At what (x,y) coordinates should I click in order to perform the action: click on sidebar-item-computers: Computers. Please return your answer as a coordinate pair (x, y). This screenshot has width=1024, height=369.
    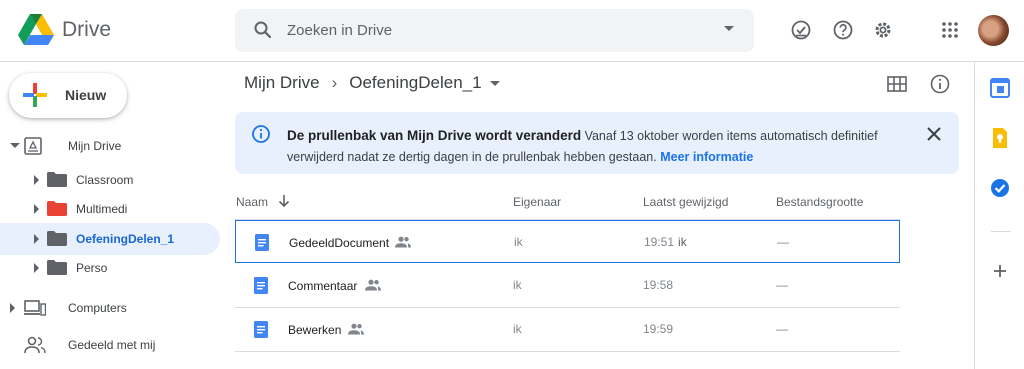
    Looking at the image, I should click on (110, 308).